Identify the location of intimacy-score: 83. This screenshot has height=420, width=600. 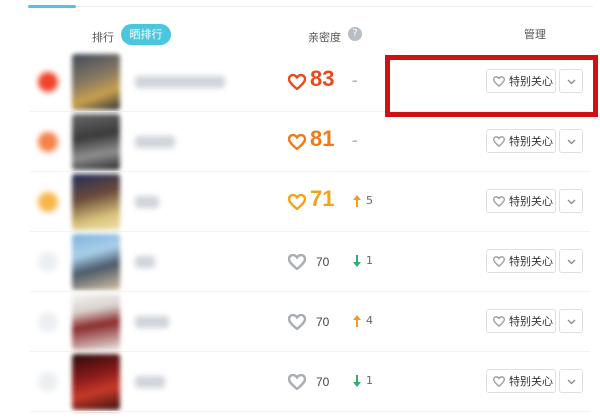
(322, 78).